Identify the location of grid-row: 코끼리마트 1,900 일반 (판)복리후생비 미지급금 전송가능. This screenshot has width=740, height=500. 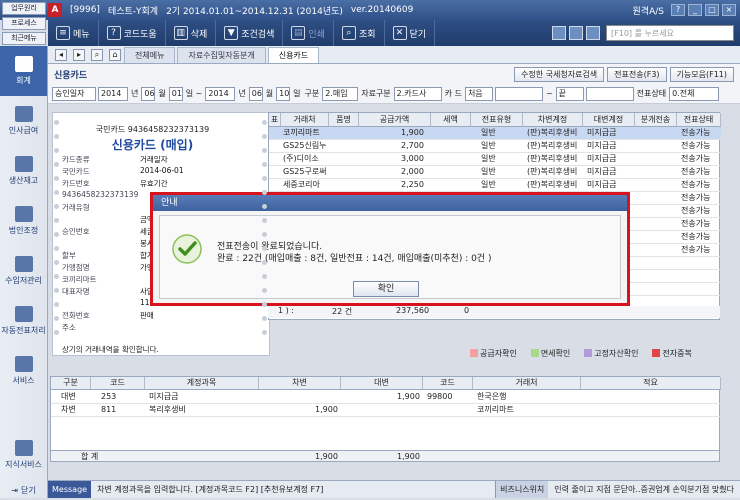
(495, 133).